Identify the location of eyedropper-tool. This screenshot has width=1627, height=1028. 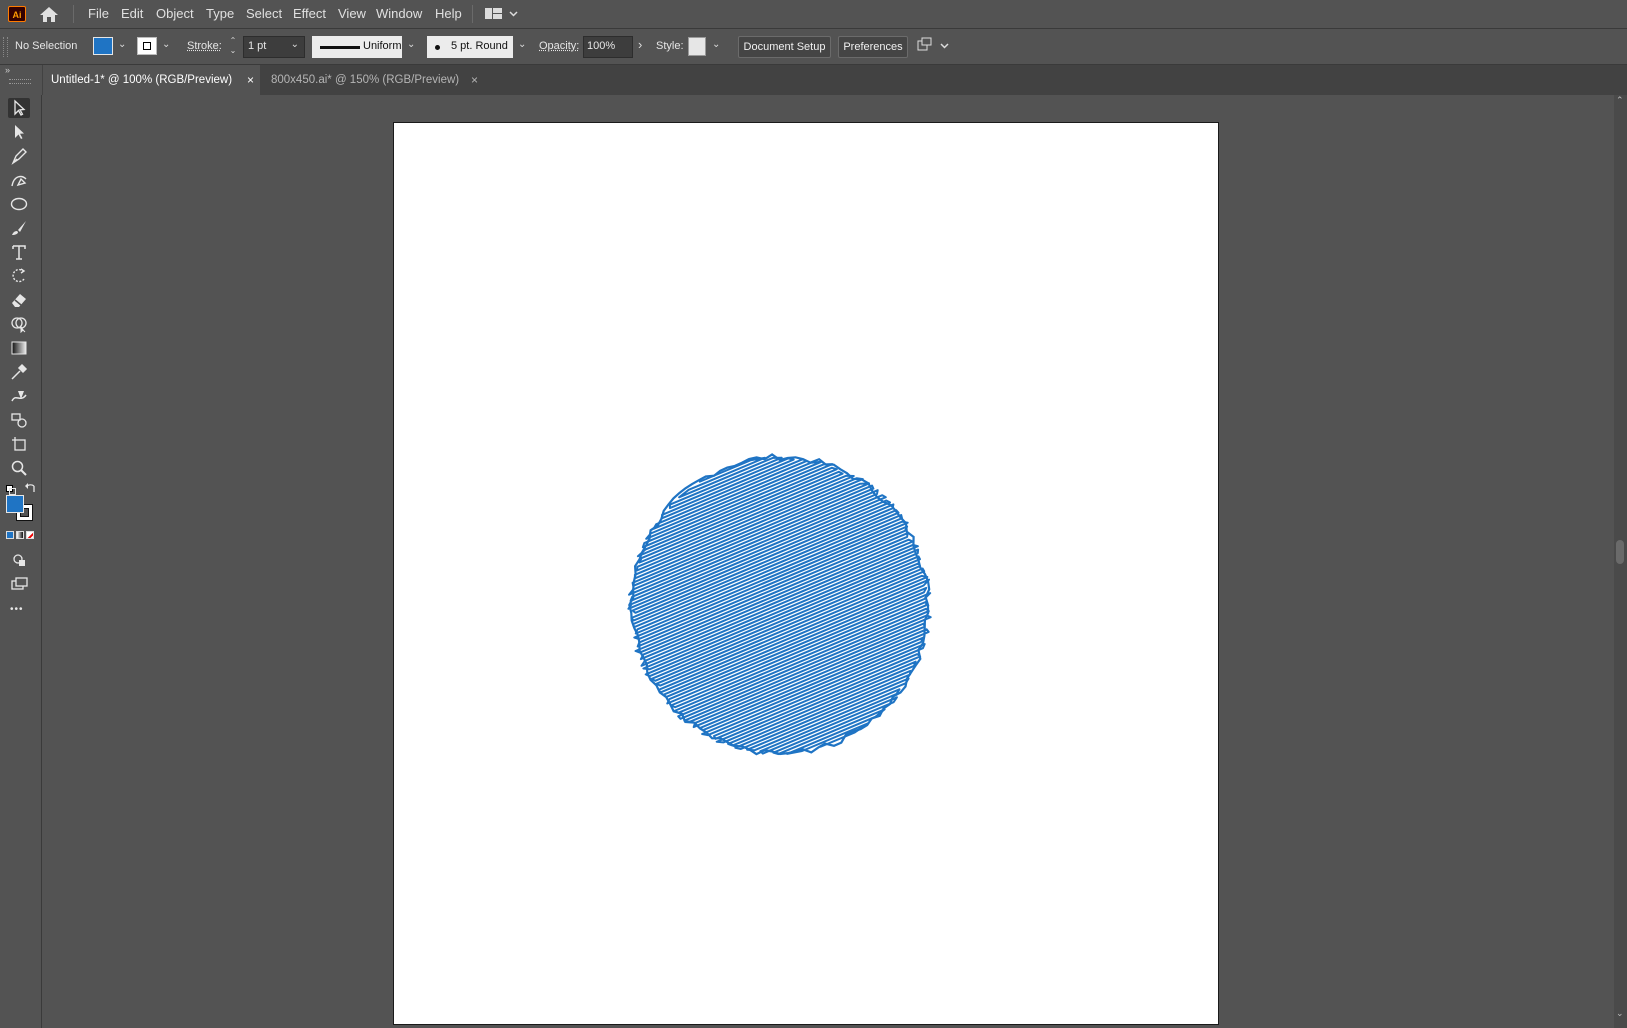
(19, 372).